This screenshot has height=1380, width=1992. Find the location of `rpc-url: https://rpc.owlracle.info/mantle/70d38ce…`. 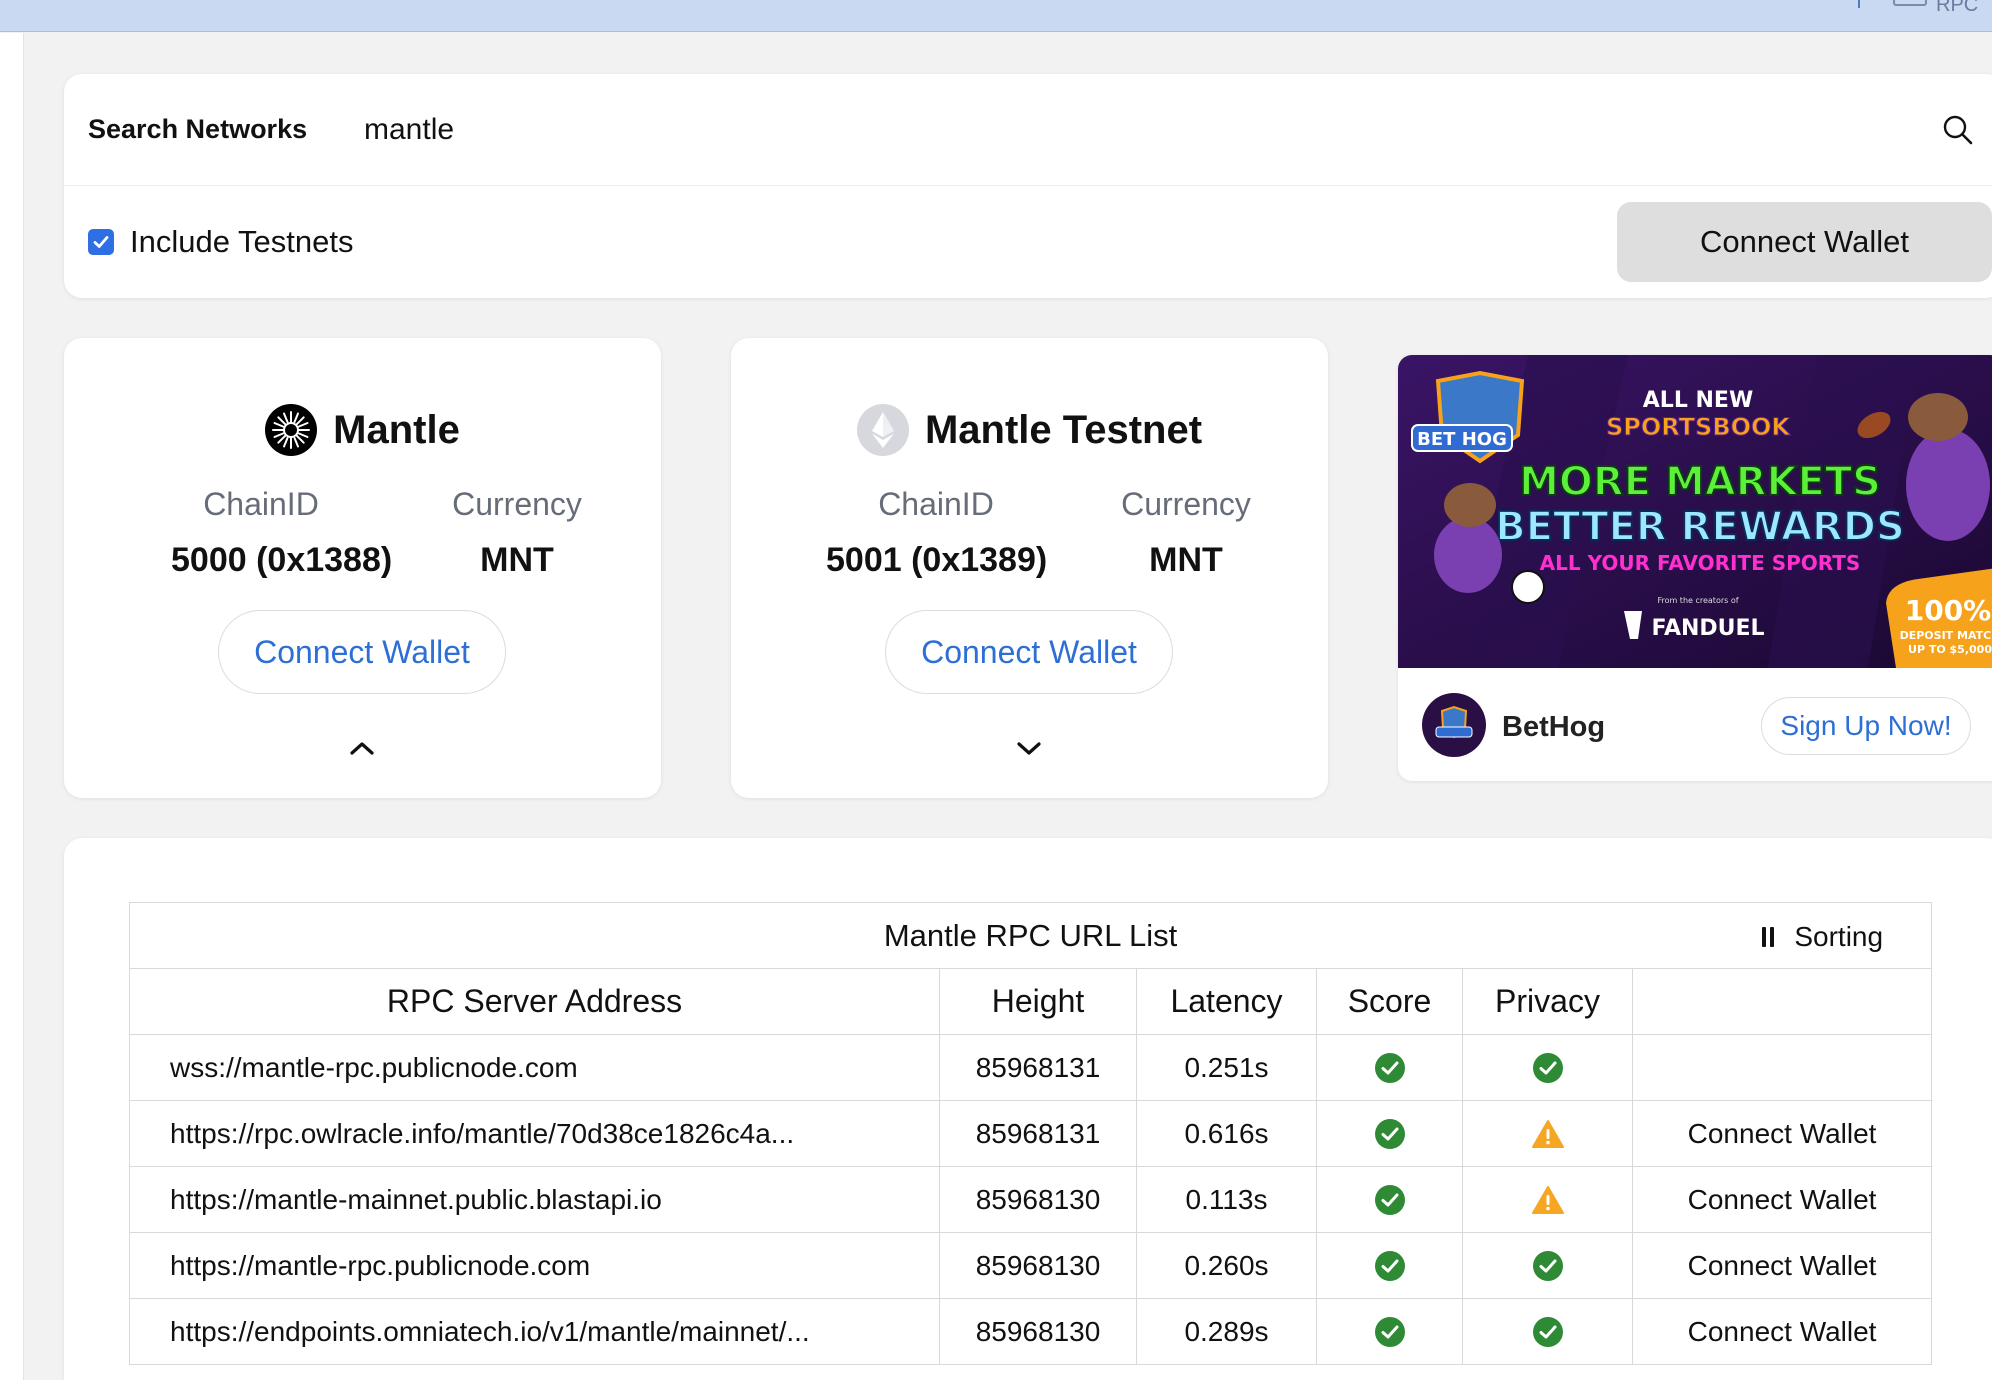

rpc-url: https://rpc.owlracle.info/mantle/70d38ce… is located at coordinates (534, 1133).